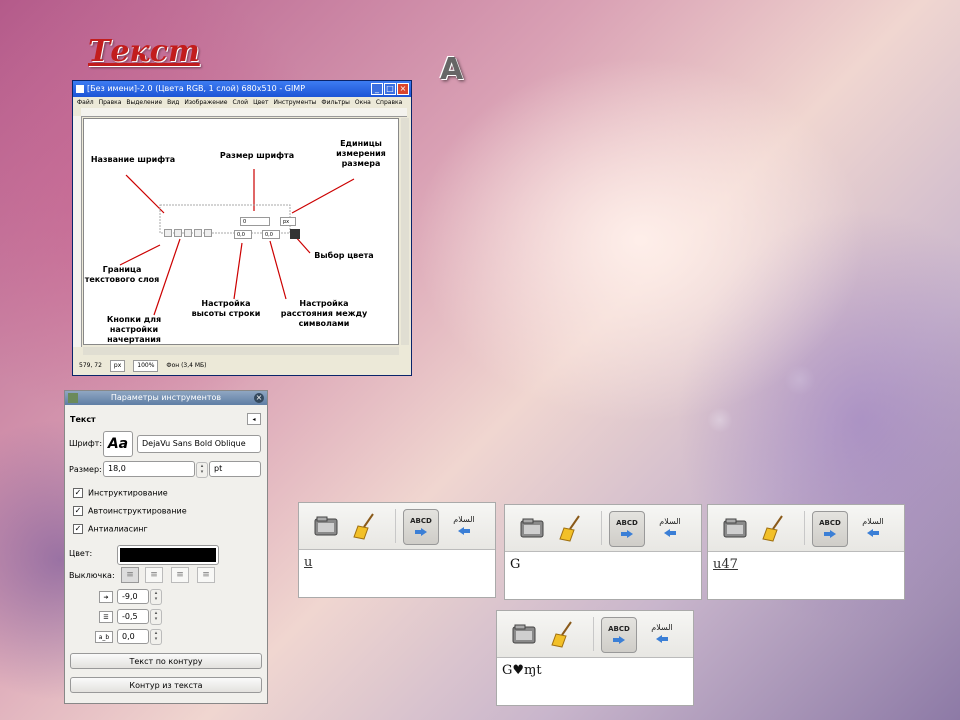 The width and height of the screenshot is (960, 720). What do you see at coordinates (166, 661) in the screenshot?
I see `text-along-path-button: Текст по контуру` at bounding box center [166, 661].